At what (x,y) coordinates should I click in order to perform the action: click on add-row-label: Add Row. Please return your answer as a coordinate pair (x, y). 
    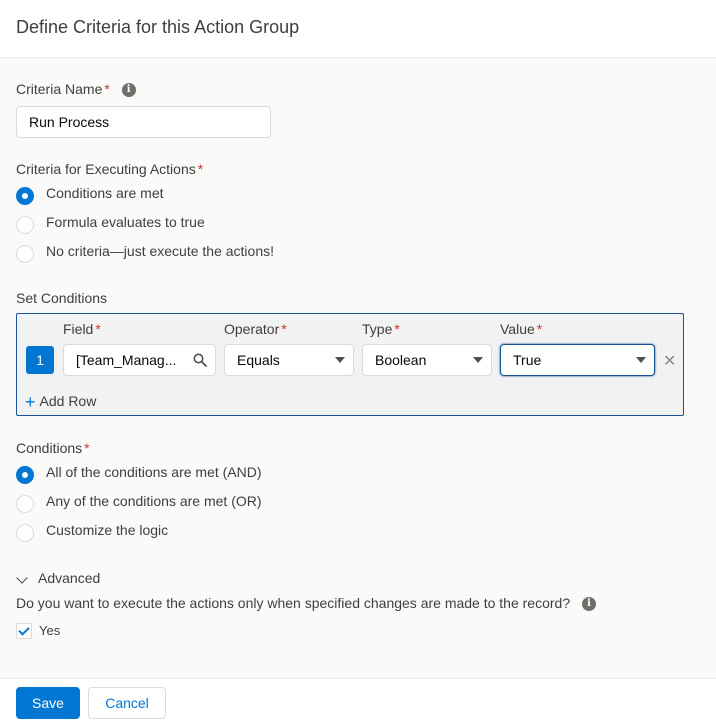
    Looking at the image, I should click on (68, 401).